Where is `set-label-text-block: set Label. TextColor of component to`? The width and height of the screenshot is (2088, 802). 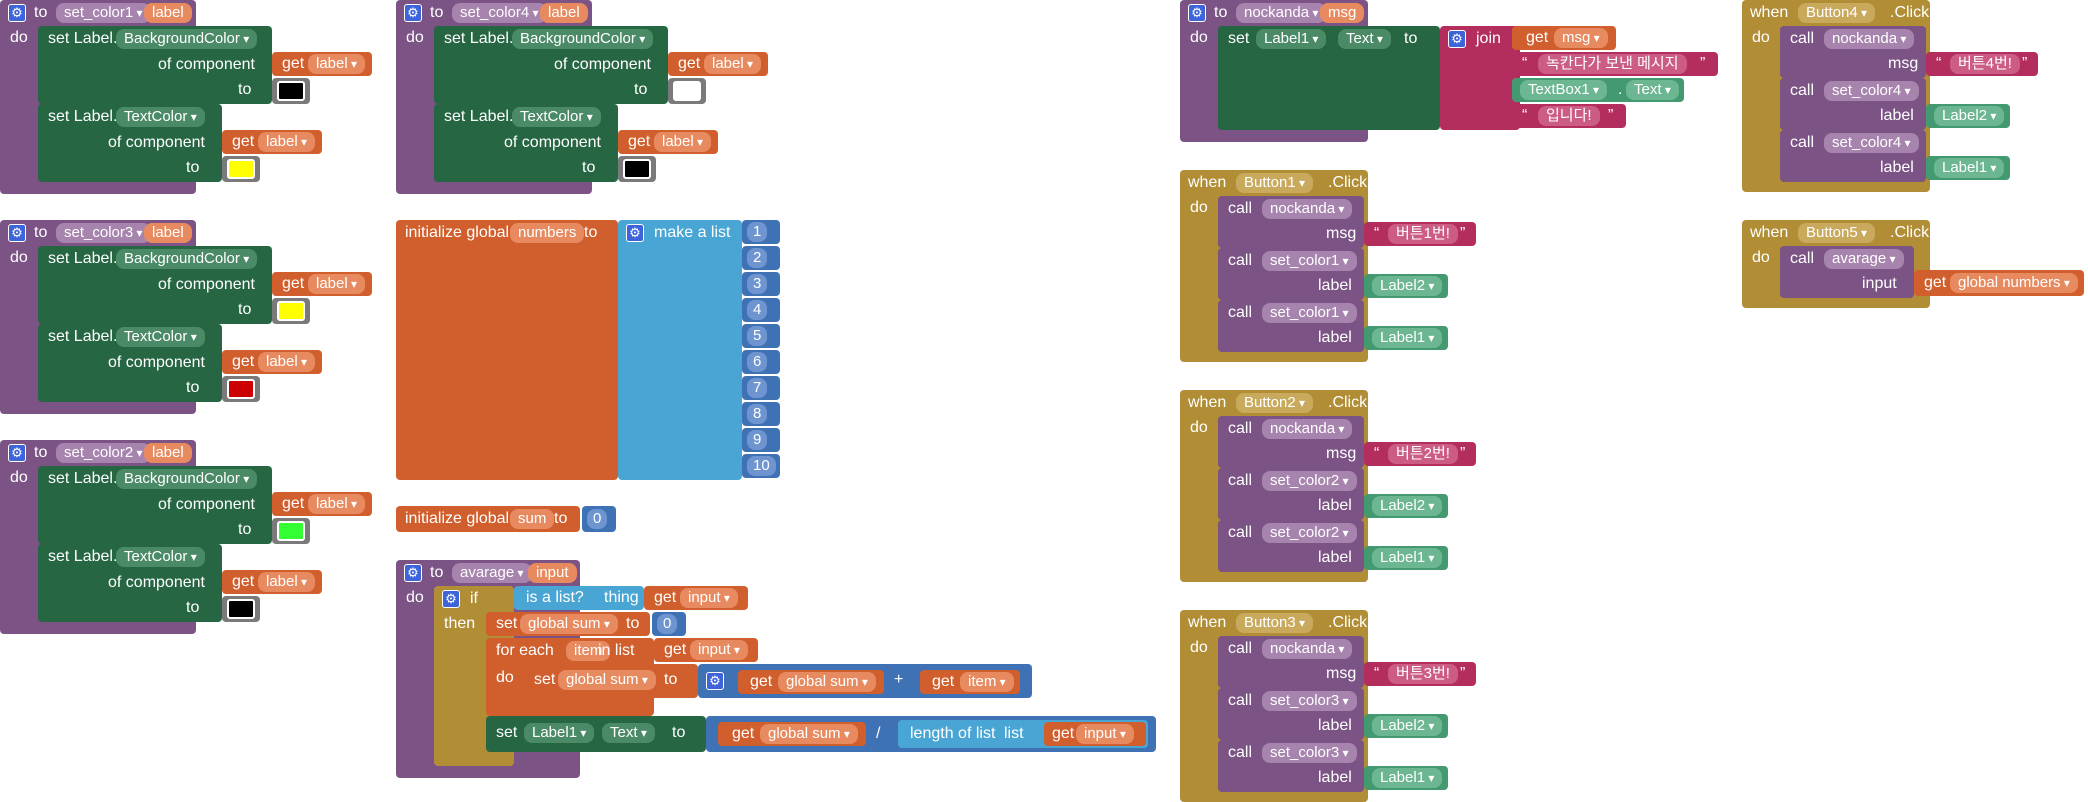 set-label-text-block: set Label. TextColor of component to is located at coordinates (130, 143).